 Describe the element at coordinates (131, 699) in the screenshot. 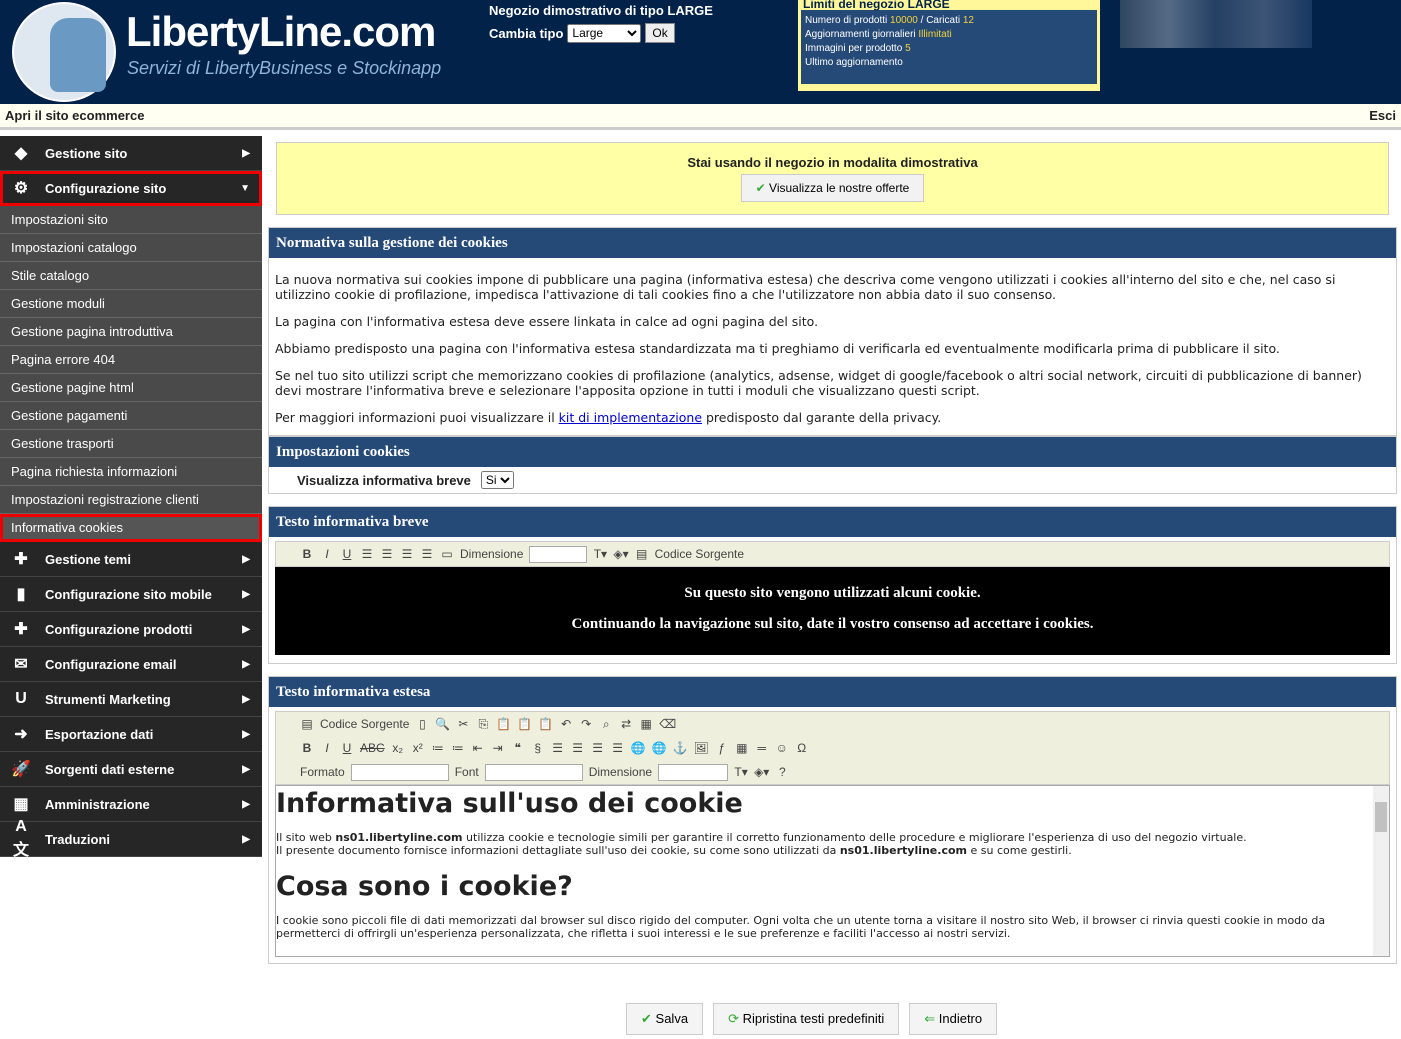

I see `sidebar-item: U Strumenti Marketing ▶` at that location.